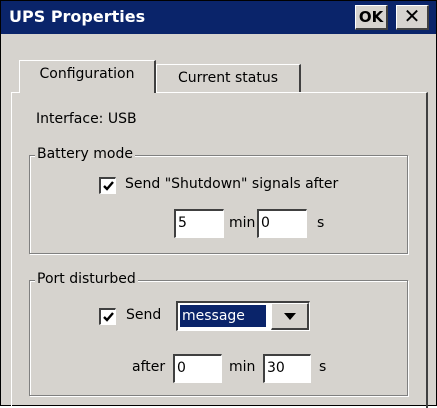  What do you see at coordinates (287, 368) in the screenshot?
I see `port-sec-input: 30` at bounding box center [287, 368].